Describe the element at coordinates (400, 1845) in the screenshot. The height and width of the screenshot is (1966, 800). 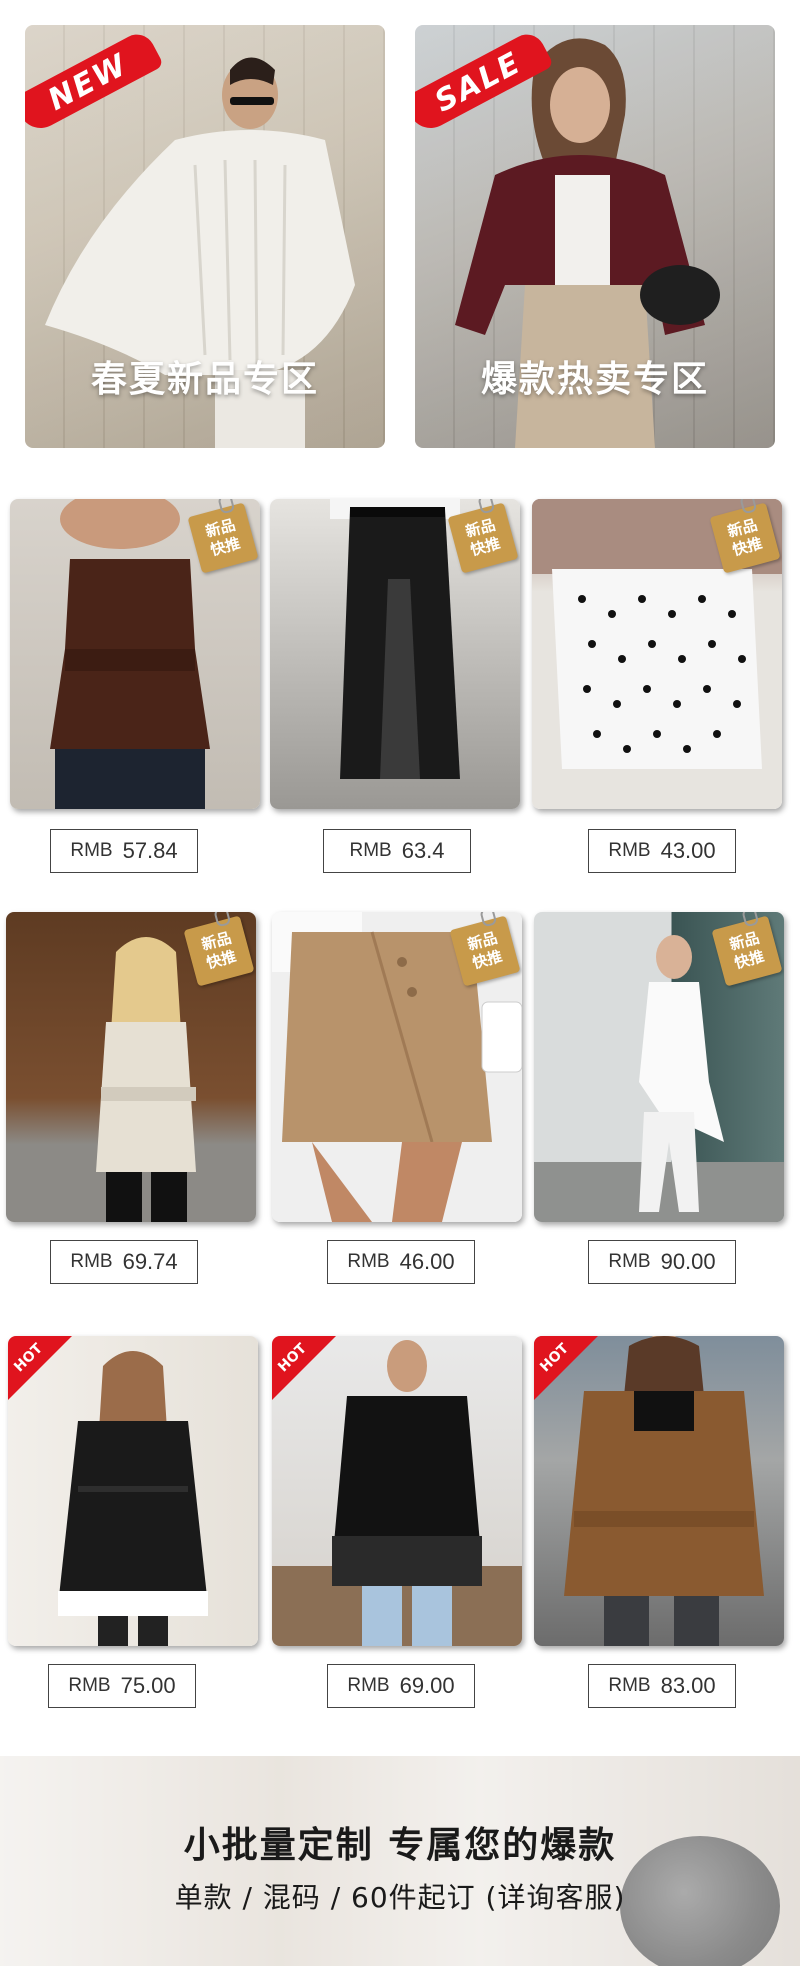
I see `custom-order-title: 小批量定制 专属您的爆款` at that location.